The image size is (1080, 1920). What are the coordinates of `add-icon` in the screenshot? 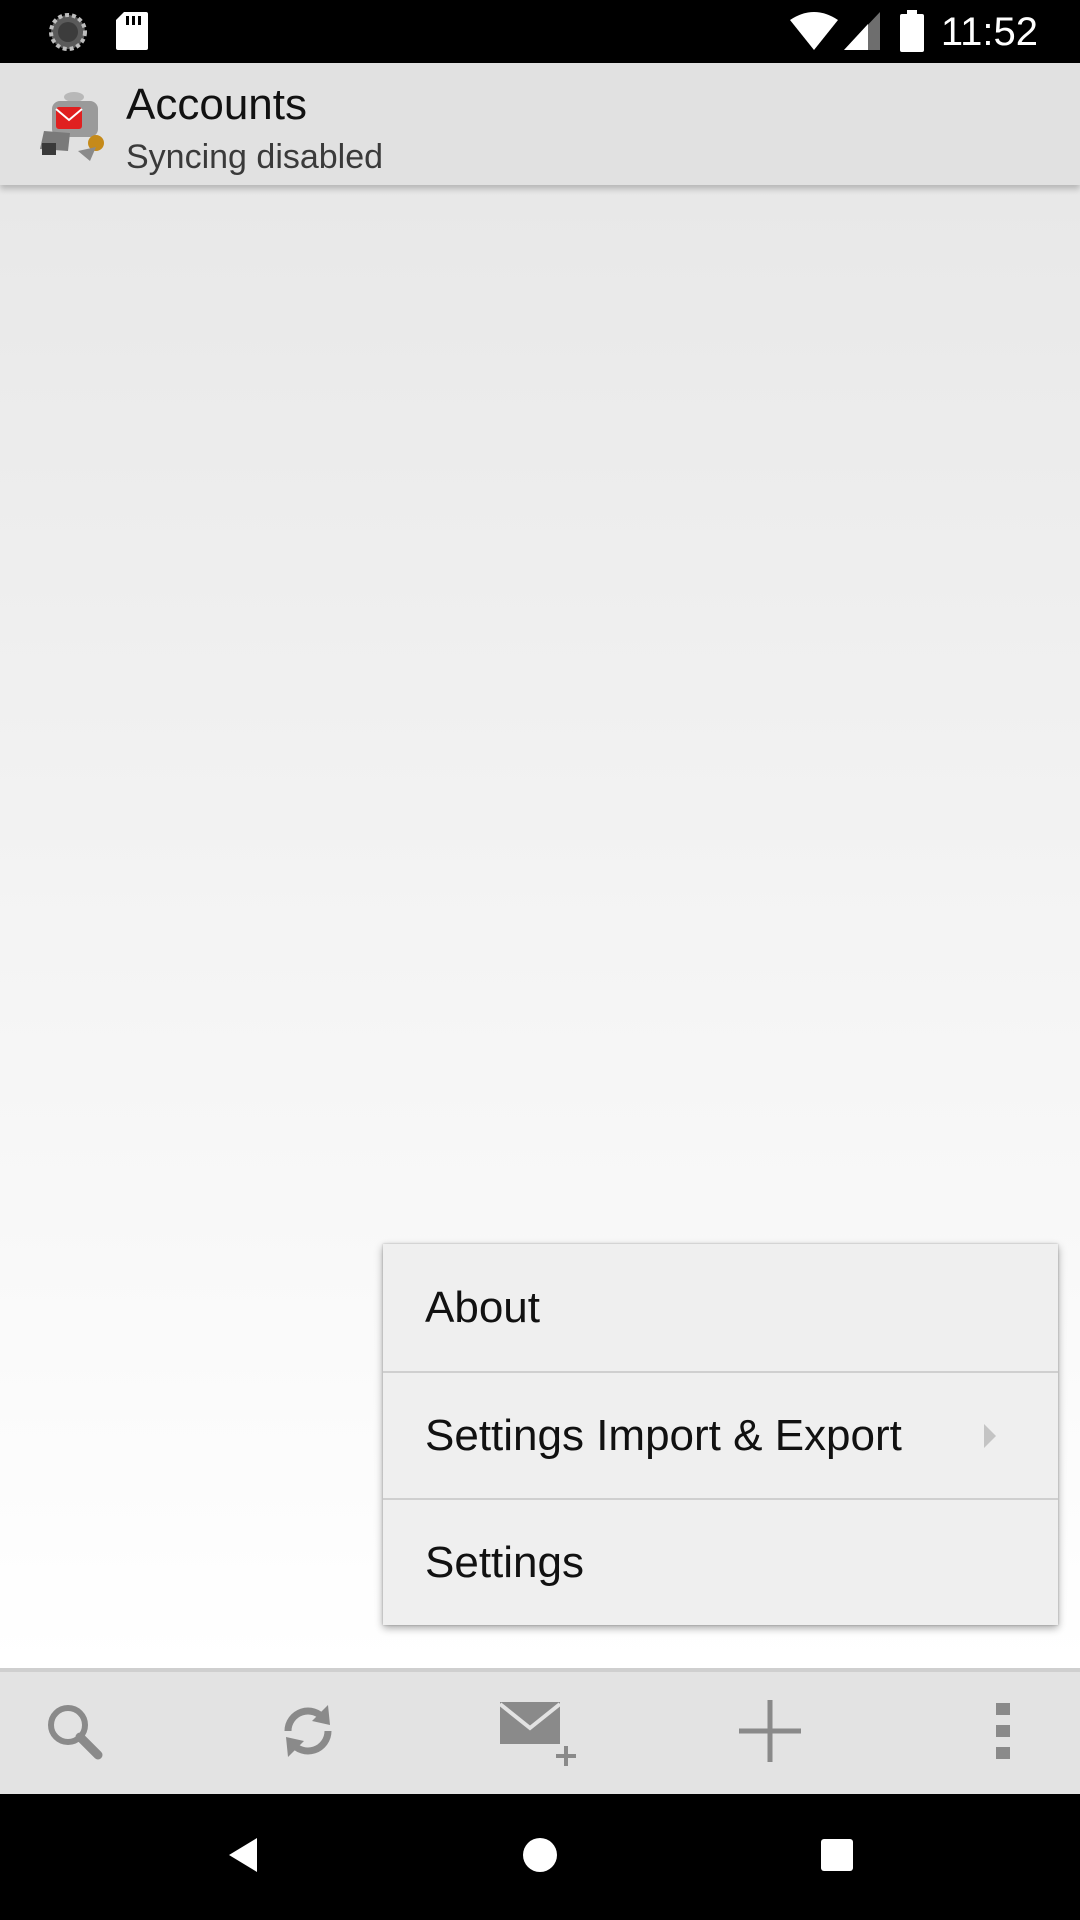 It's located at (770, 1733).